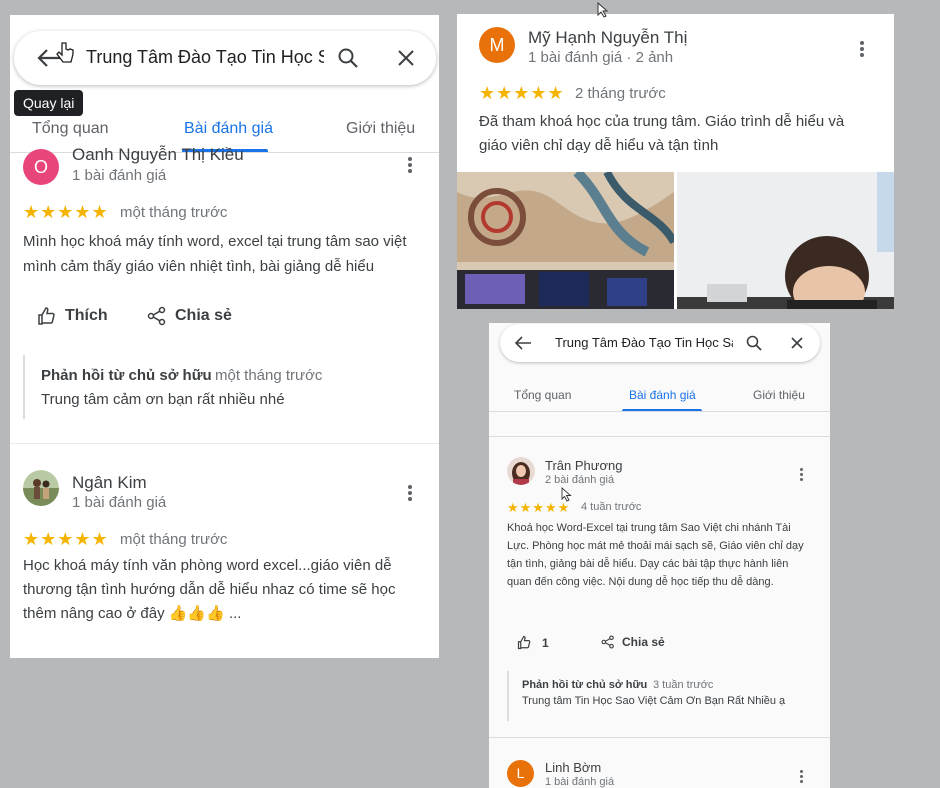  I want to click on avatar: M, so click(497, 45).